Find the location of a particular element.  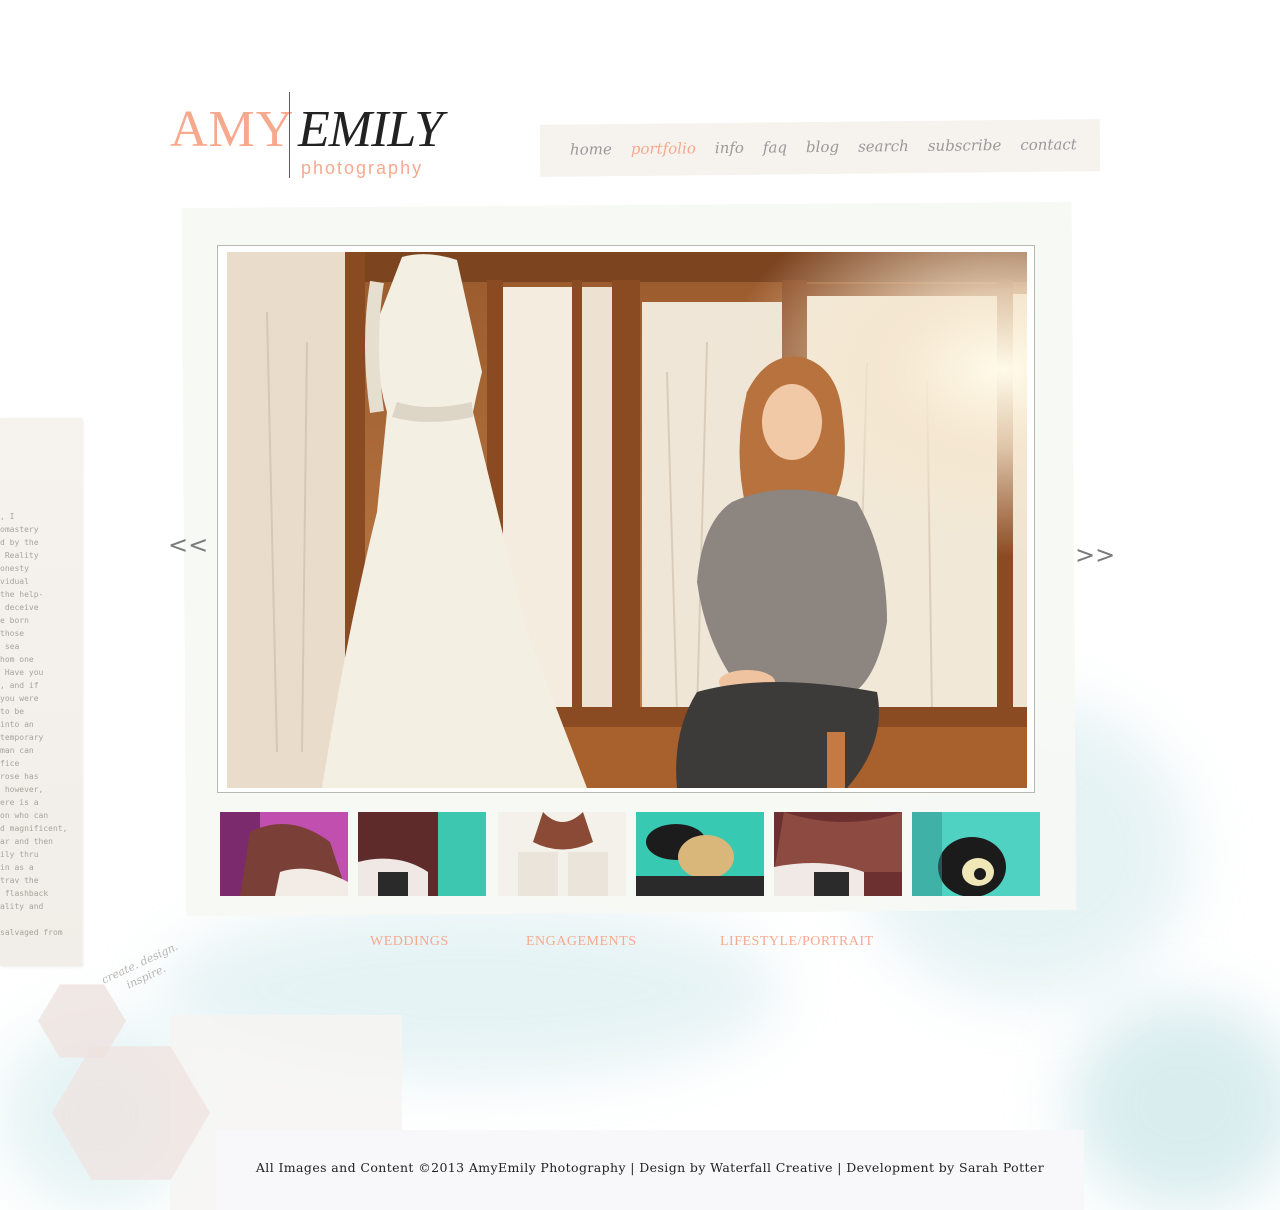

nav-item-portfolio: portfolio is located at coordinates (663, 148).